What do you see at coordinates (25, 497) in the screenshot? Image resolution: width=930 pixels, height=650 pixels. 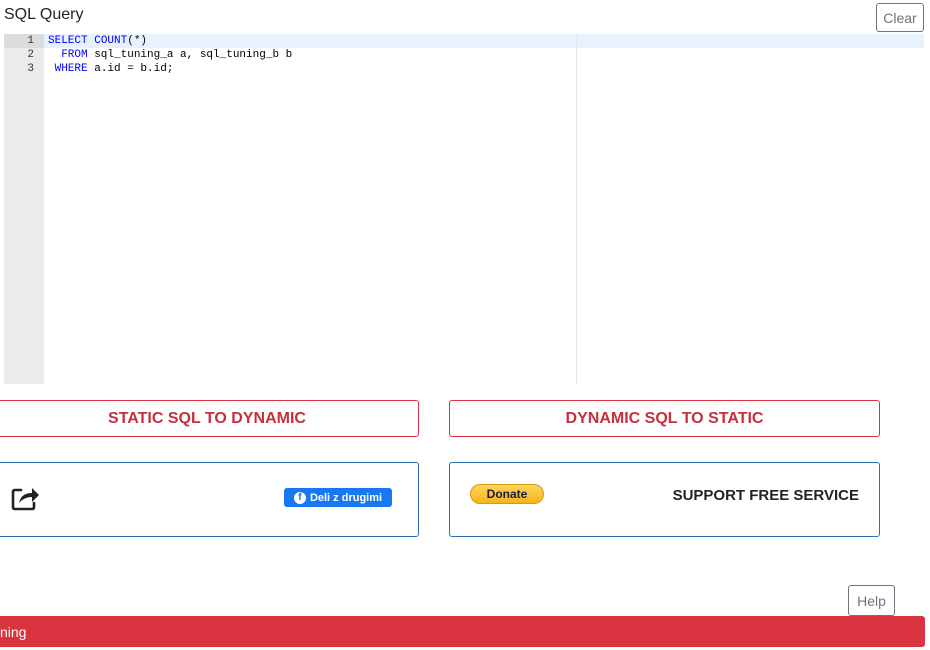 I see `share-icon` at bounding box center [25, 497].